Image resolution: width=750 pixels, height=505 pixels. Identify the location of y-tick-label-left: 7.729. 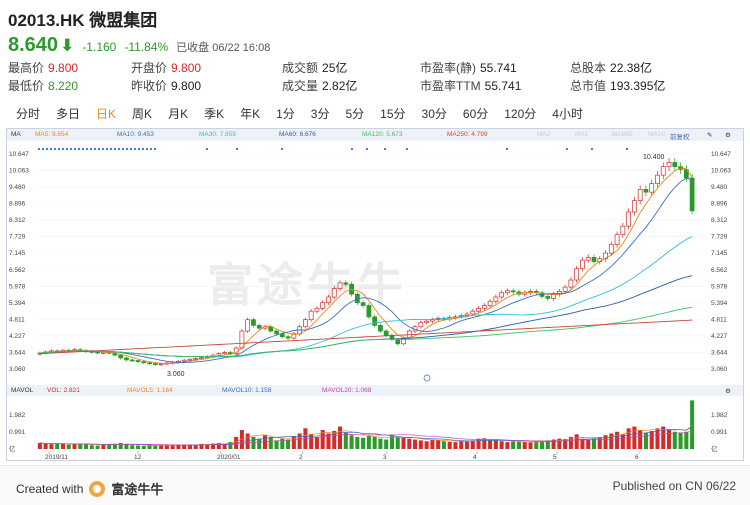
(17, 237).